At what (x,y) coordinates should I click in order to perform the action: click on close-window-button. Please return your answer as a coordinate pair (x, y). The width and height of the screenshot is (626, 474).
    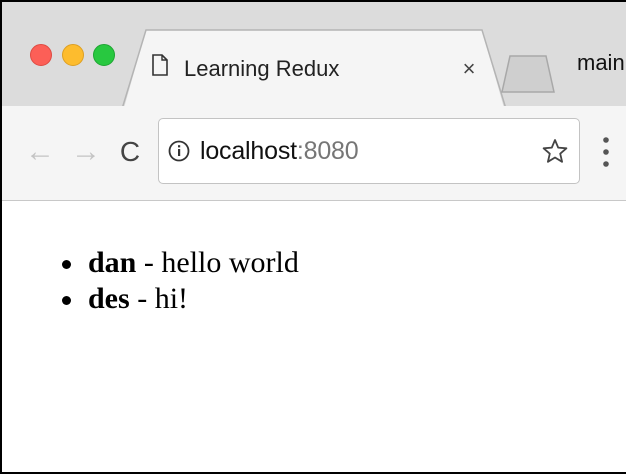
    Looking at the image, I should click on (41, 55).